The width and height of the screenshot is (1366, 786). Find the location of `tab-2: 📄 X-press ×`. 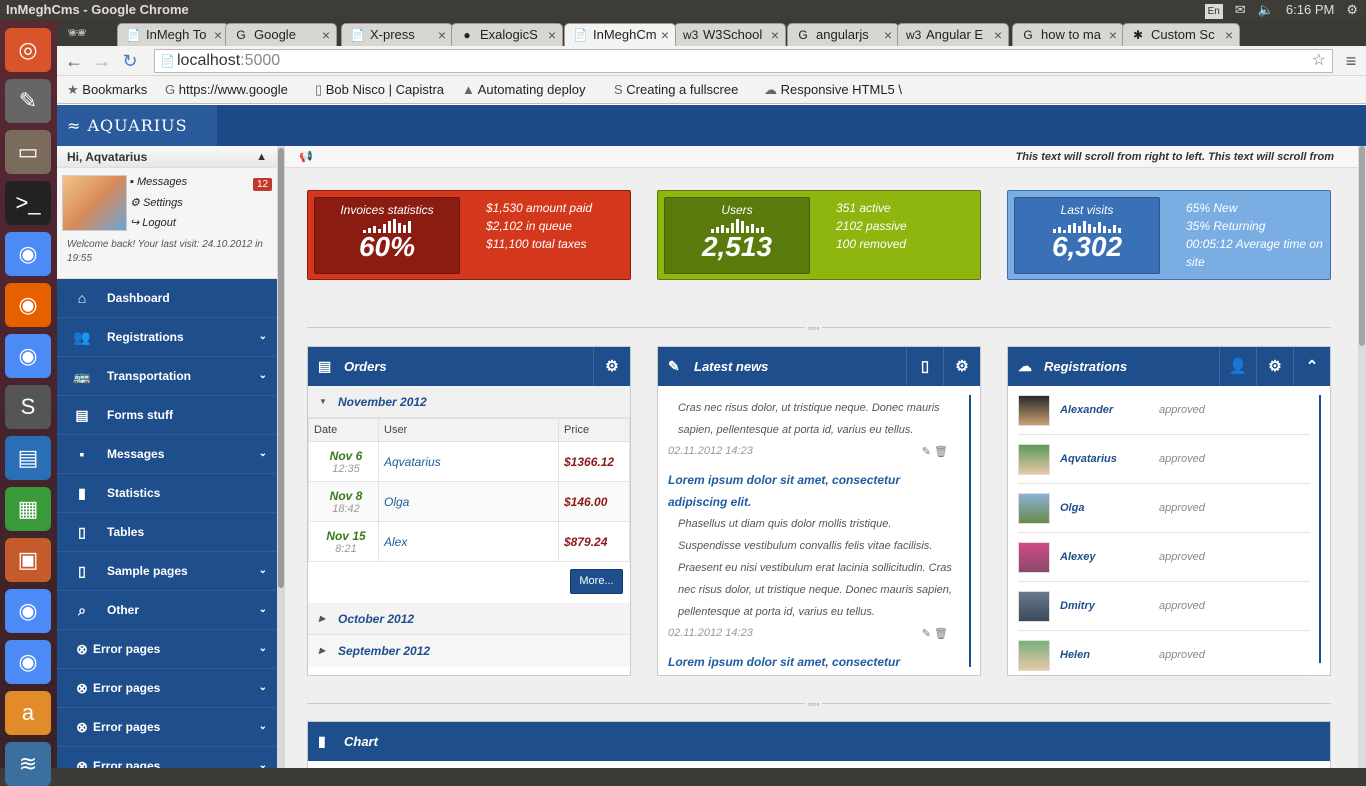

tab-2: 📄 X-press × is located at coordinates (397, 34).